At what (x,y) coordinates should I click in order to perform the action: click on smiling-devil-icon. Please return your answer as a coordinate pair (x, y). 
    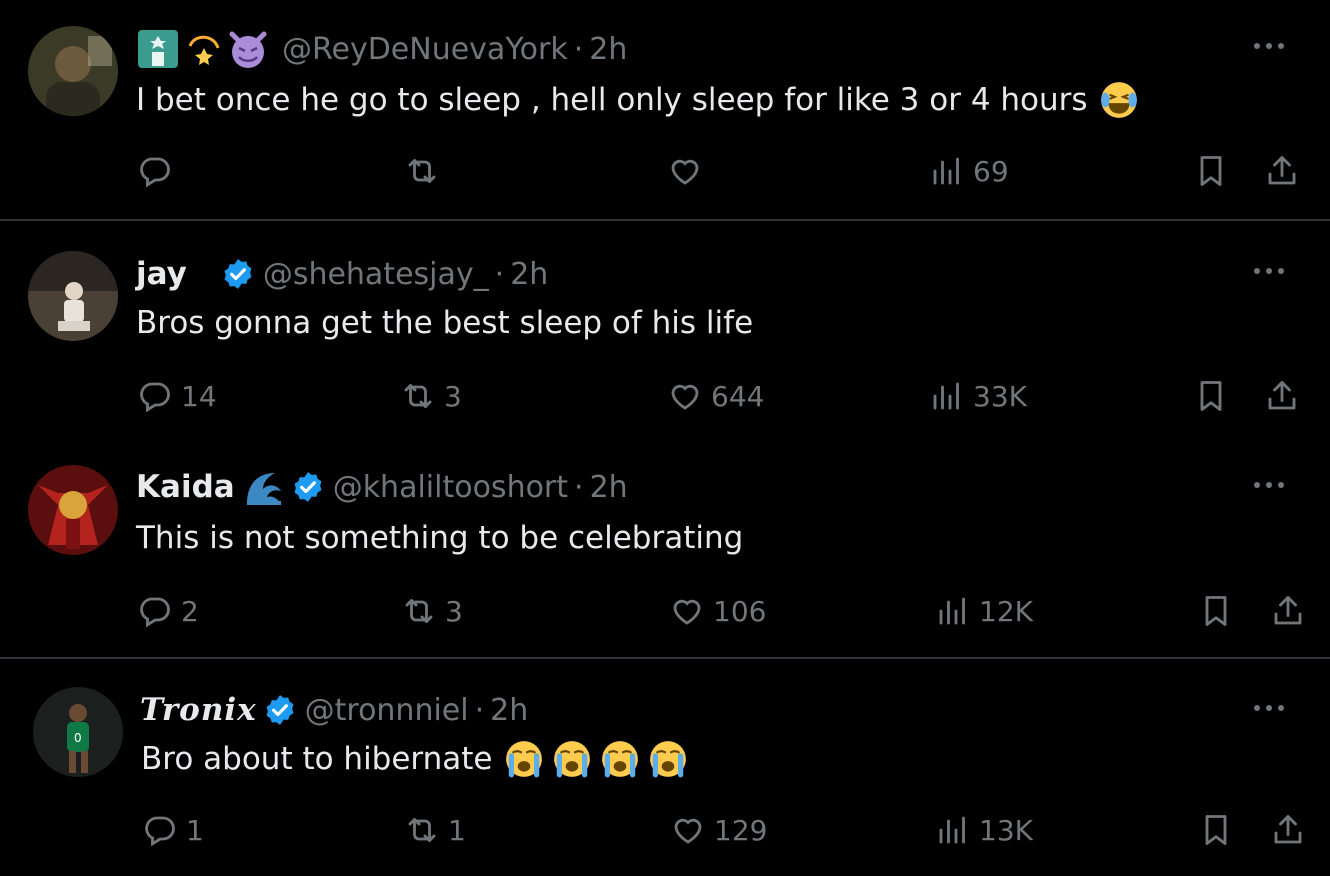
    Looking at the image, I should click on (248, 49).